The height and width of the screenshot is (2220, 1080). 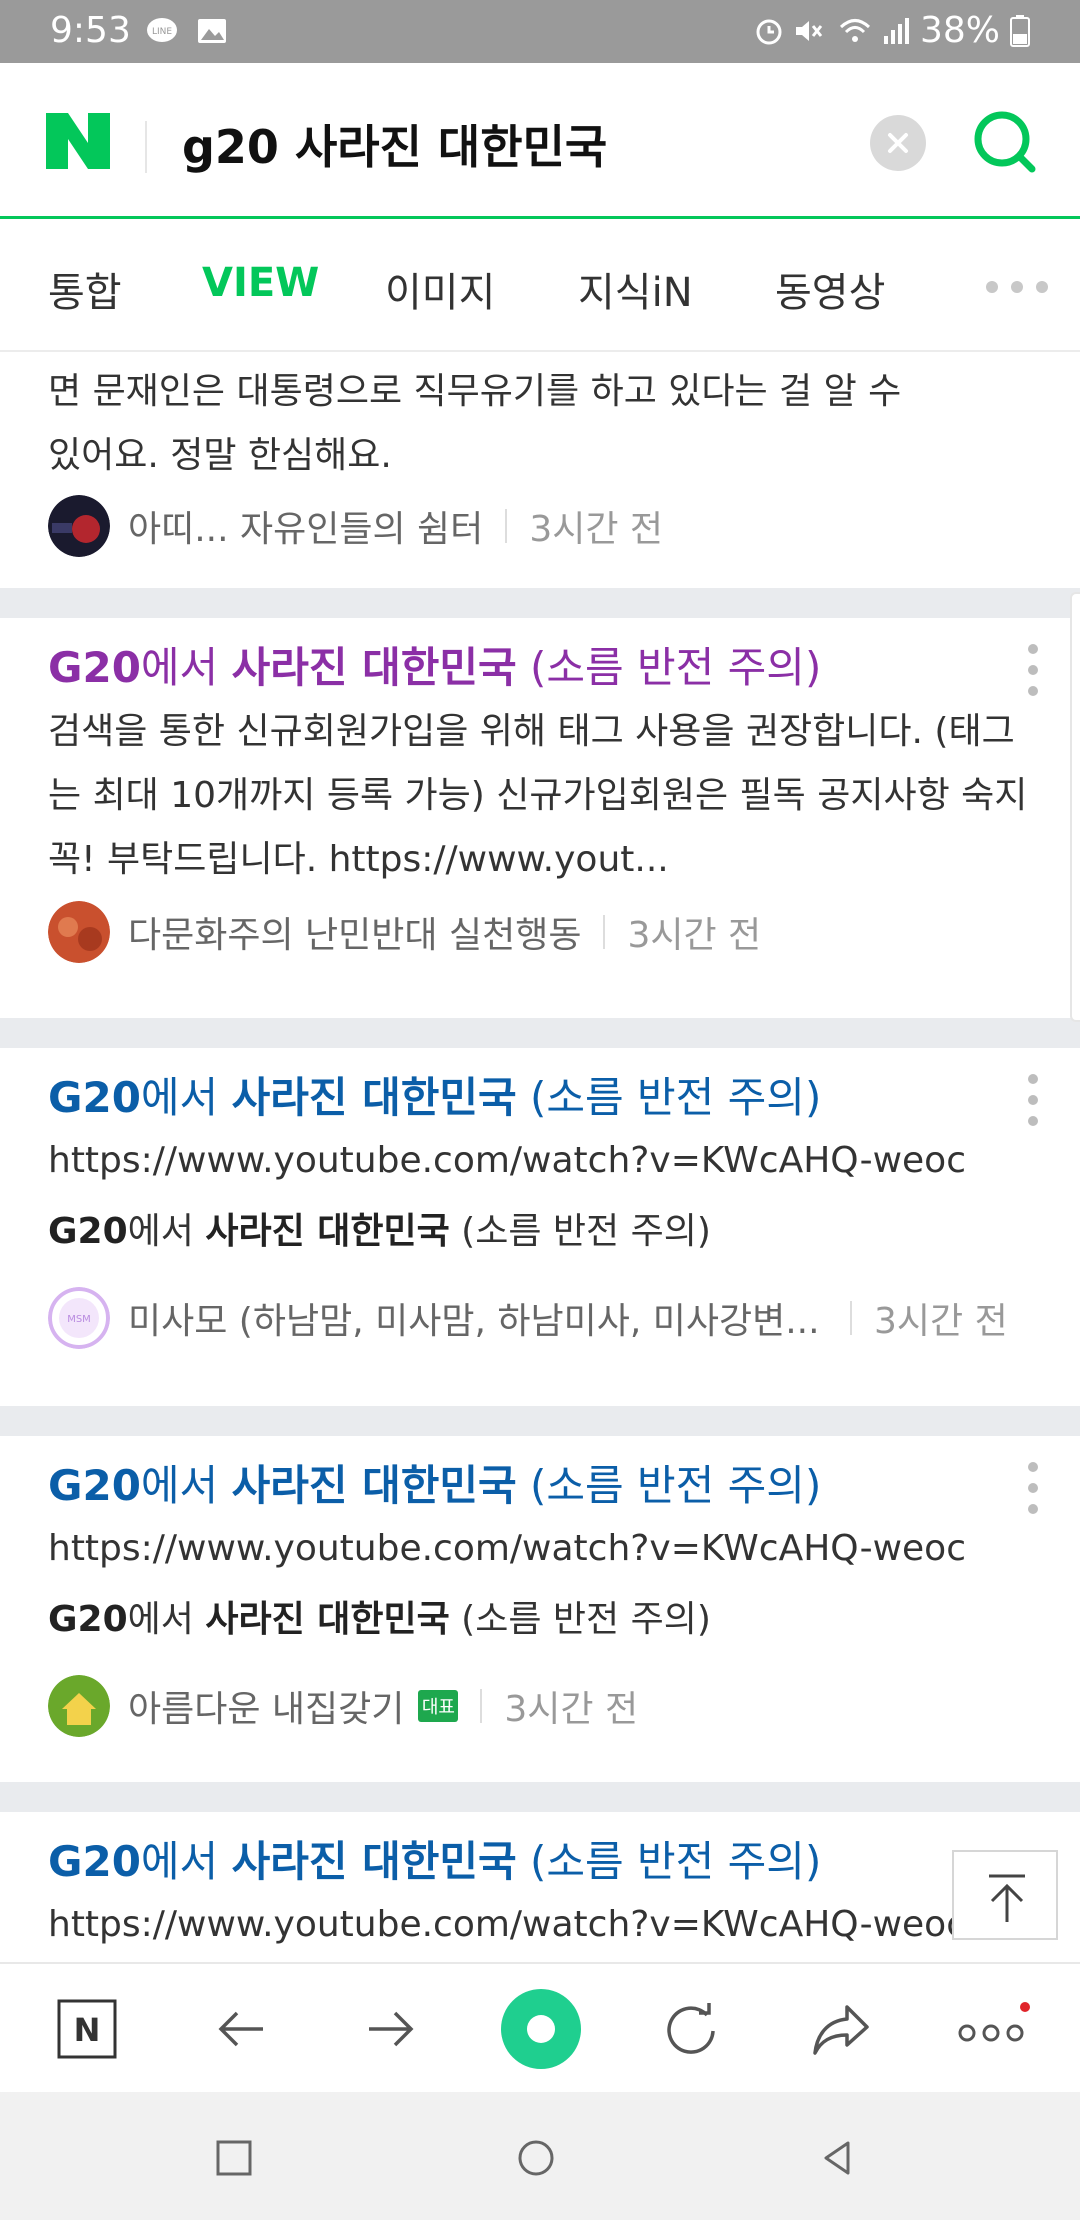 I want to click on android-nav-bar, so click(x=540, y=2156).